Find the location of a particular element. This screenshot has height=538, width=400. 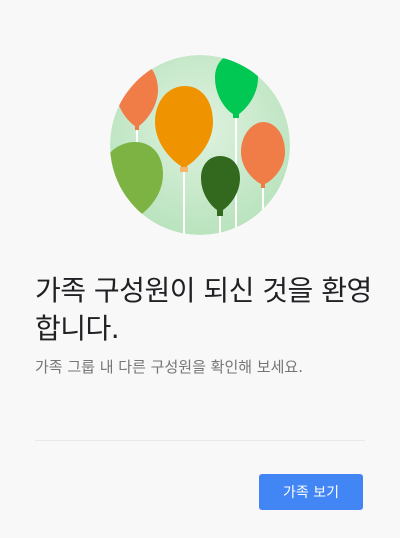

welcome-title: 가족 구성원이 되신 것을 환영합니다. is located at coordinates (203, 309).